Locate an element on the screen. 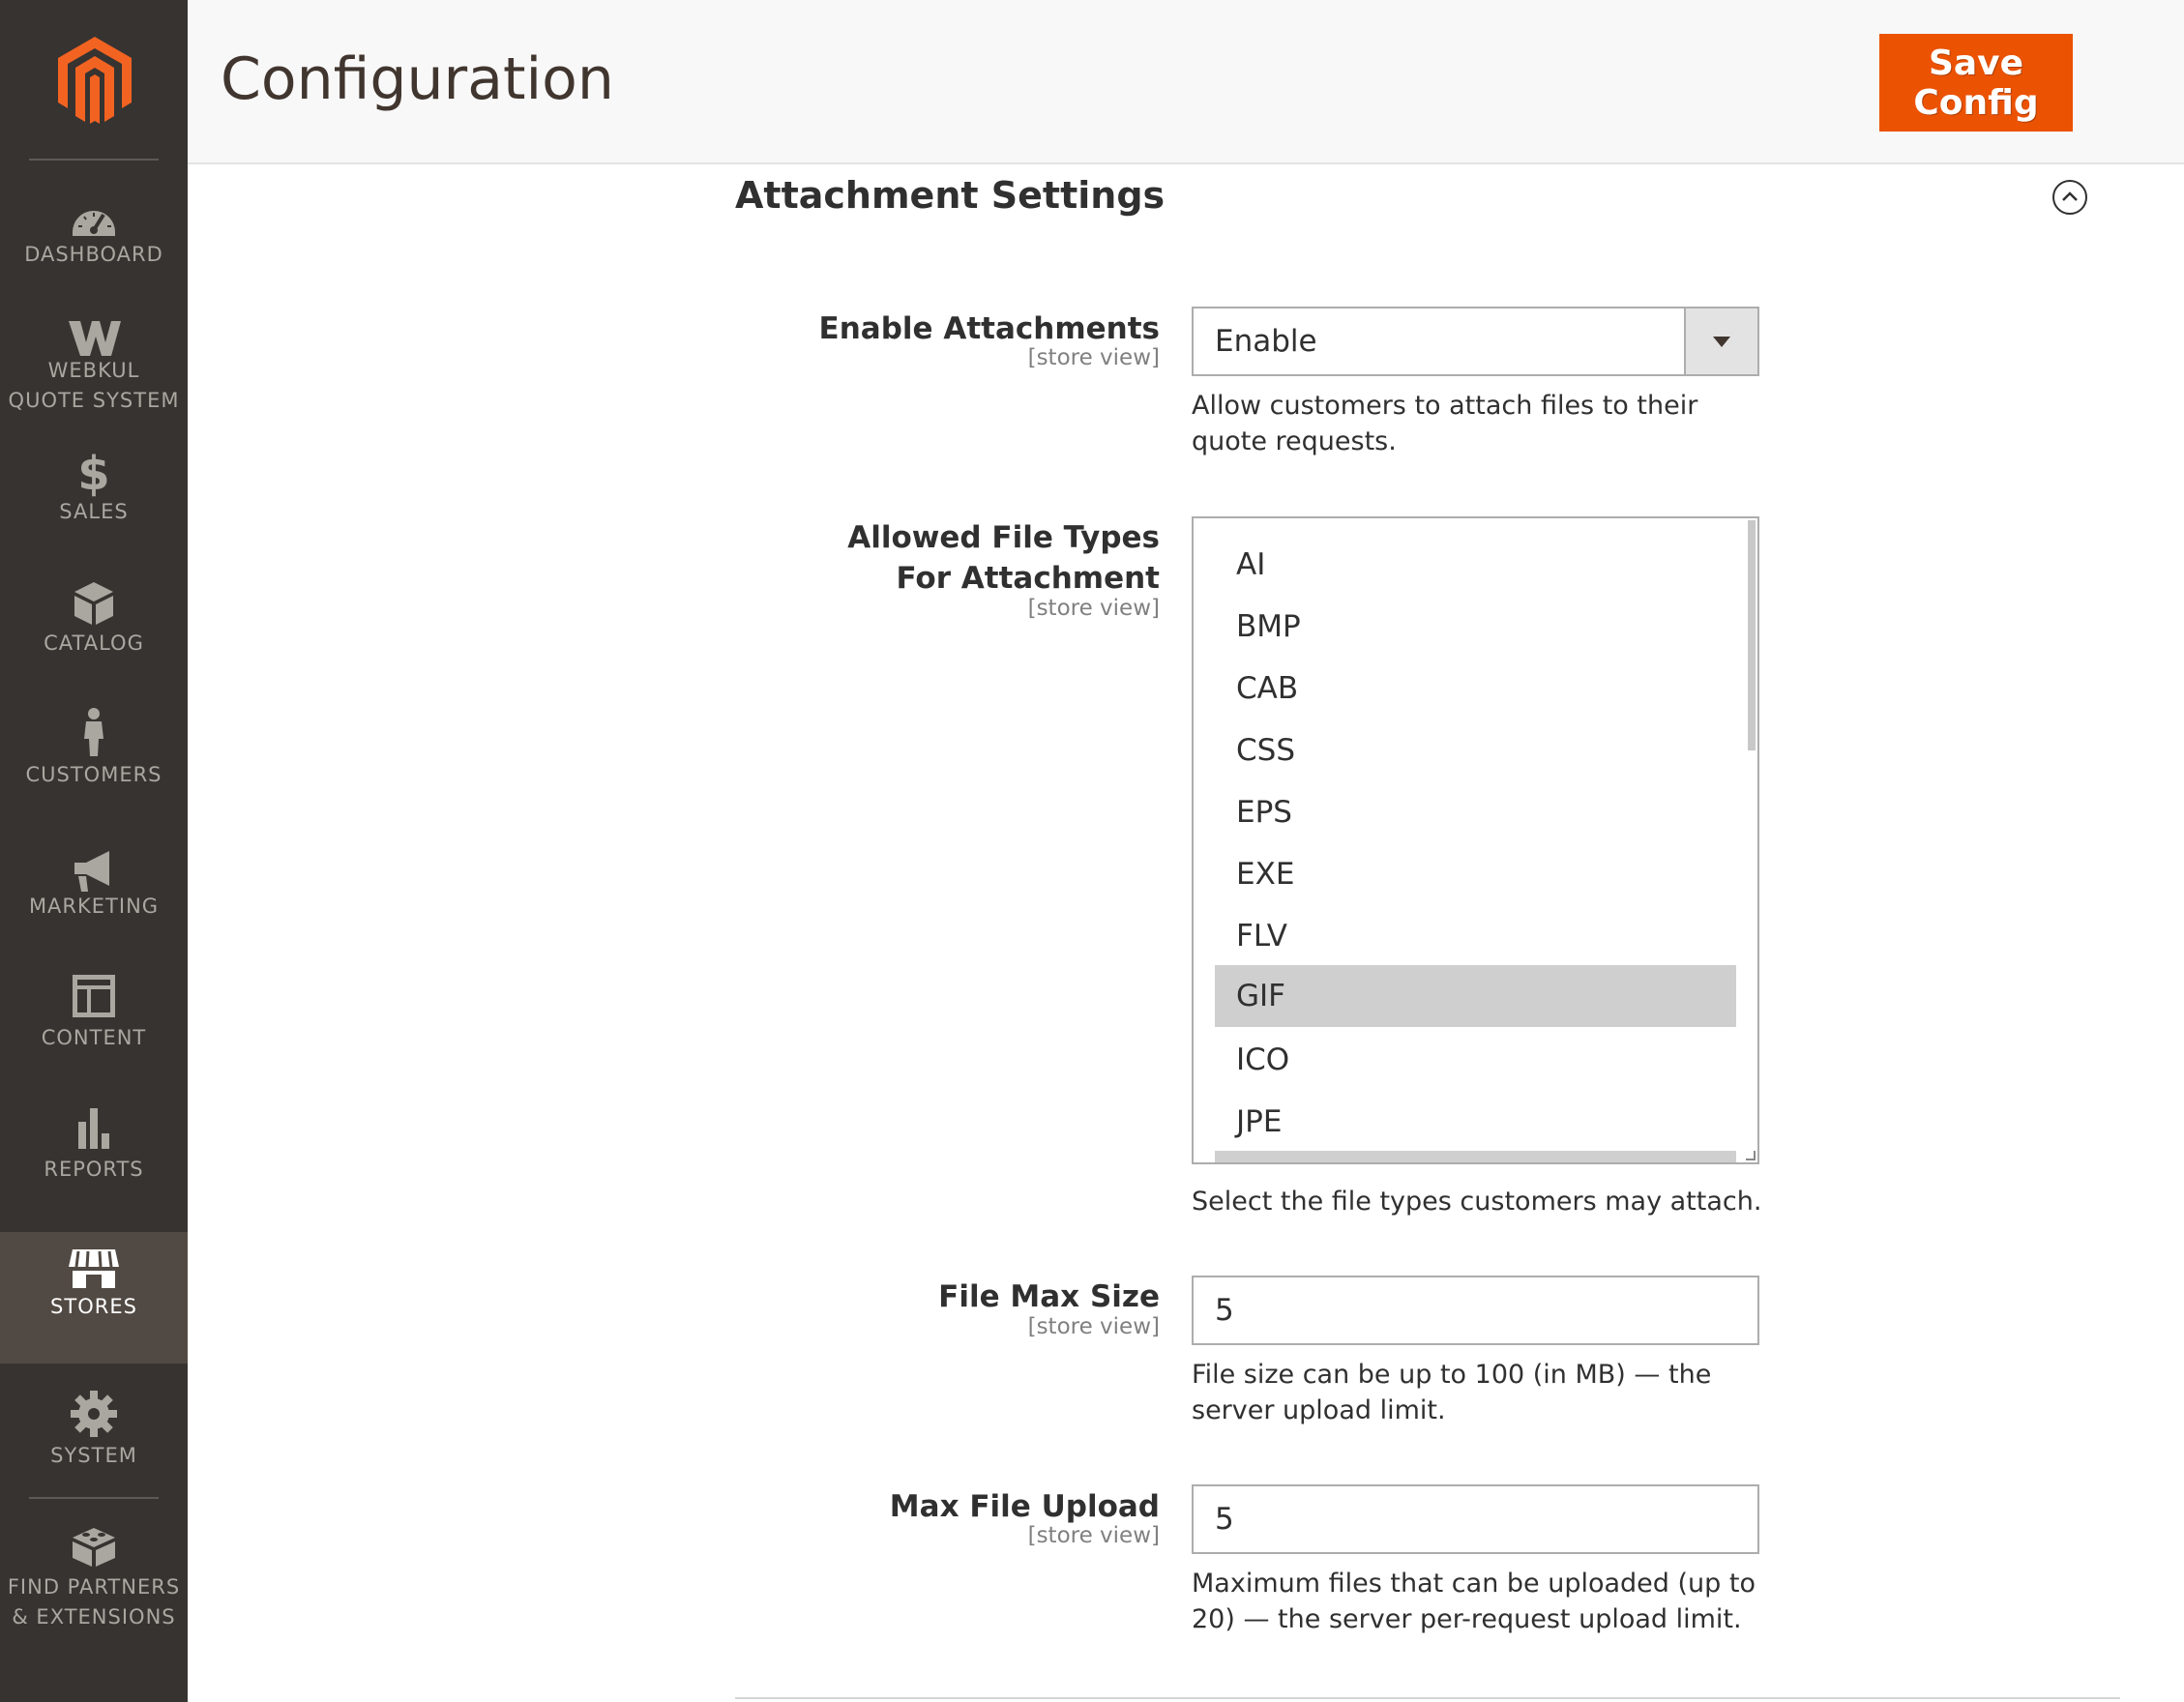 Image resolution: width=2184 pixels, height=1702 pixels. select-arrow-button is located at coordinates (1721, 341).